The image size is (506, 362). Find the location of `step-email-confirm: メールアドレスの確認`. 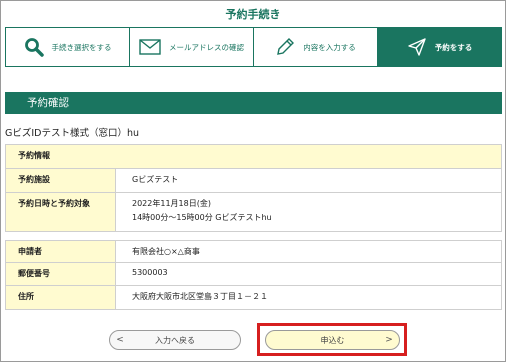

step-email-confirm: メールアドレスの確認 is located at coordinates (192, 47).